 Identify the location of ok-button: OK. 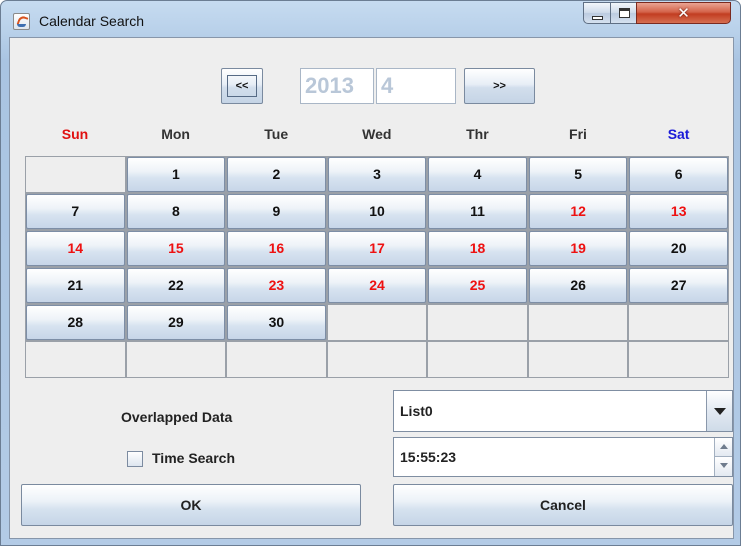
(191, 505).